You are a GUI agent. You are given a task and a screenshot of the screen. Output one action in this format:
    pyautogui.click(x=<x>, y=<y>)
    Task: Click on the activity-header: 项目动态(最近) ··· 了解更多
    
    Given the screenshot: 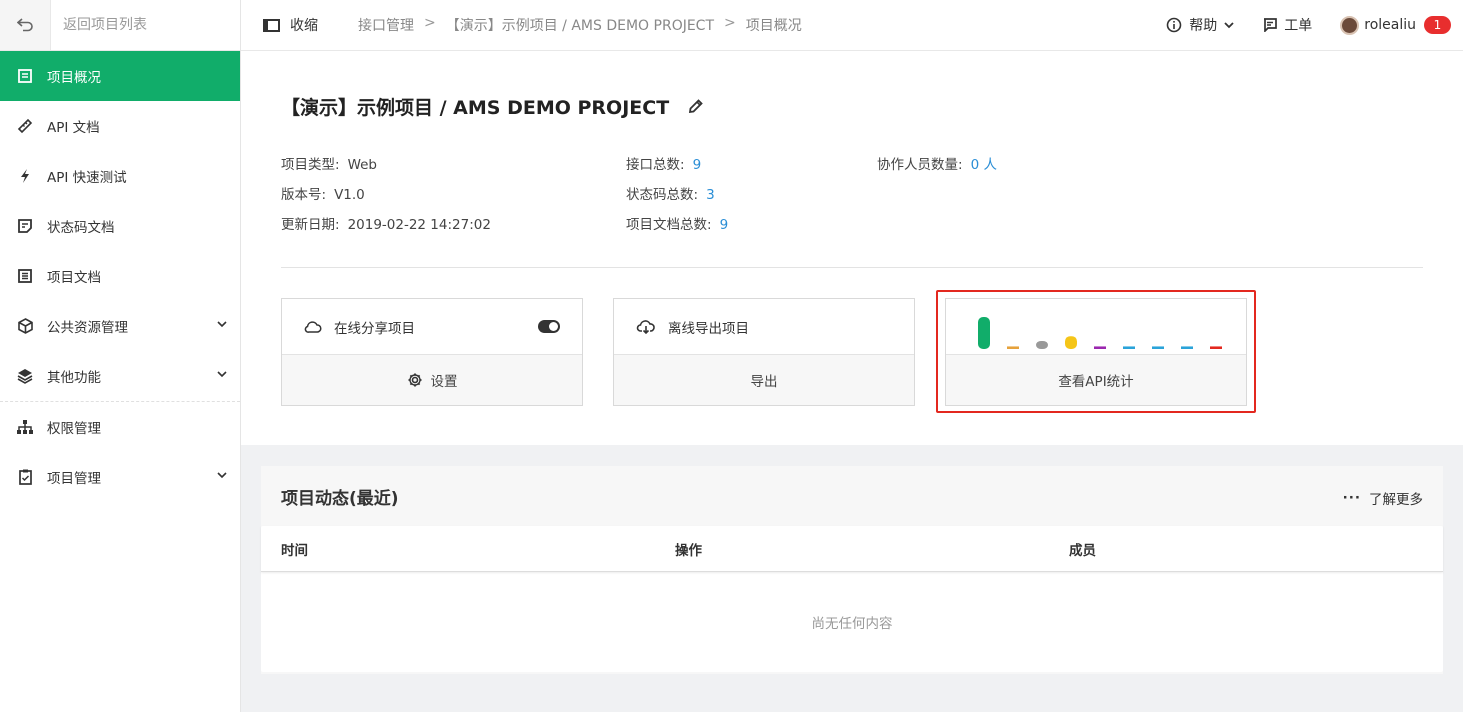 What is the action you would take?
    pyautogui.click(x=852, y=496)
    